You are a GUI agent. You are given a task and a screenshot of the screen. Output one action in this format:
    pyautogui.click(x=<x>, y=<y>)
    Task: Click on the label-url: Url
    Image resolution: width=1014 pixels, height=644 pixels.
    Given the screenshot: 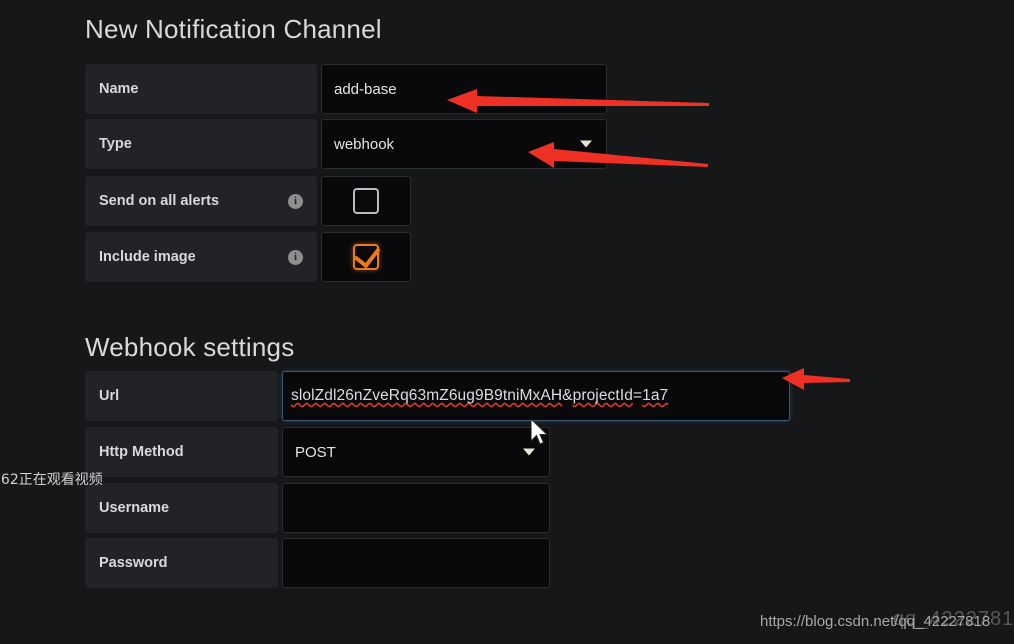 What is the action you would take?
    pyautogui.click(x=181, y=396)
    